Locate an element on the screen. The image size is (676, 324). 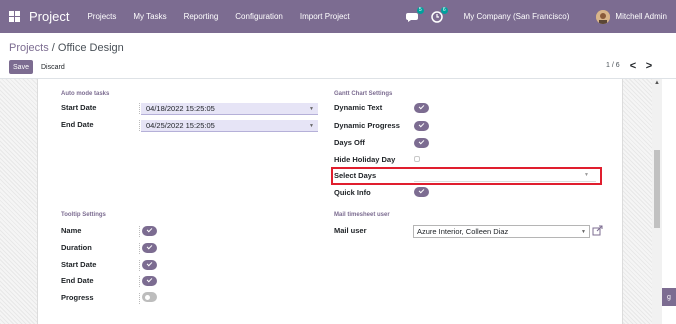
days-off-toggle is located at coordinates (421, 143).